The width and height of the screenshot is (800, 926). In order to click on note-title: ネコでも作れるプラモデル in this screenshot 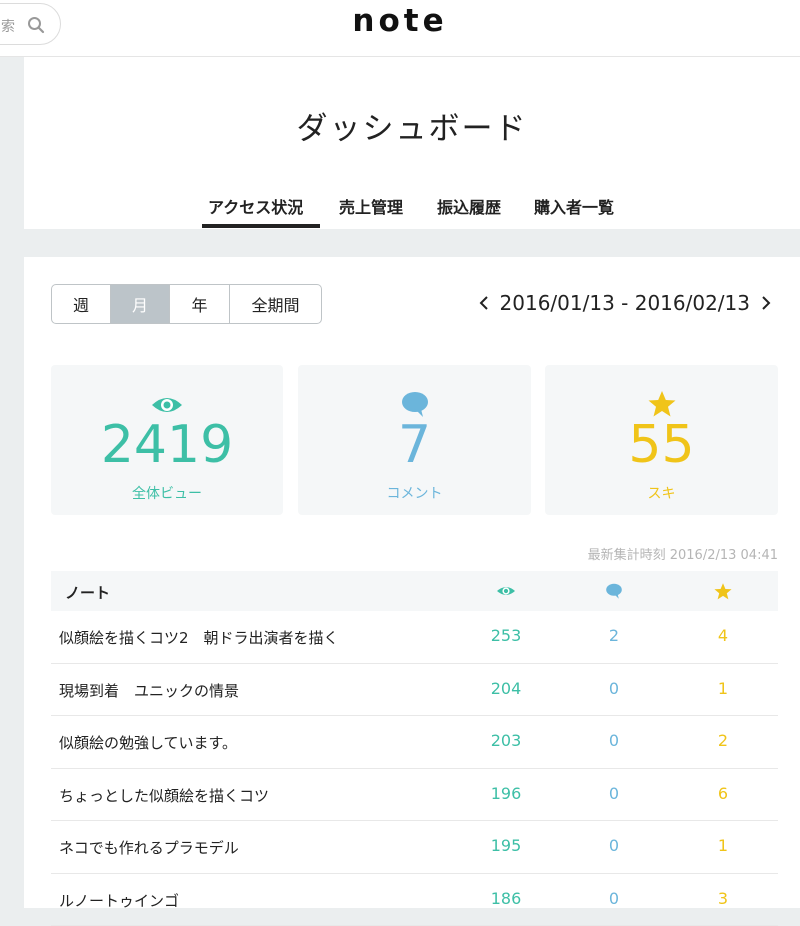, I will do `click(149, 847)`.